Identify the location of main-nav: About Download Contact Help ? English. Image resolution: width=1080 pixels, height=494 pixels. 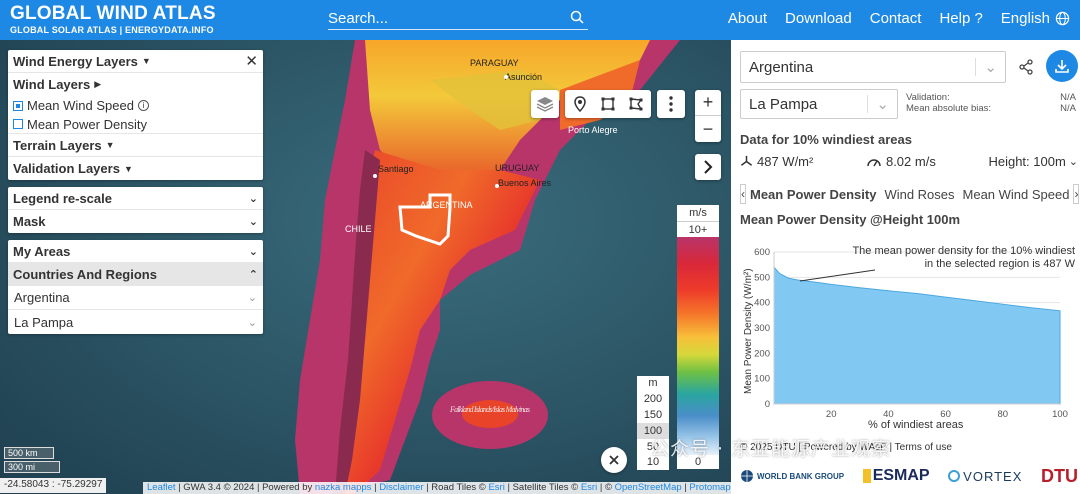
(899, 18).